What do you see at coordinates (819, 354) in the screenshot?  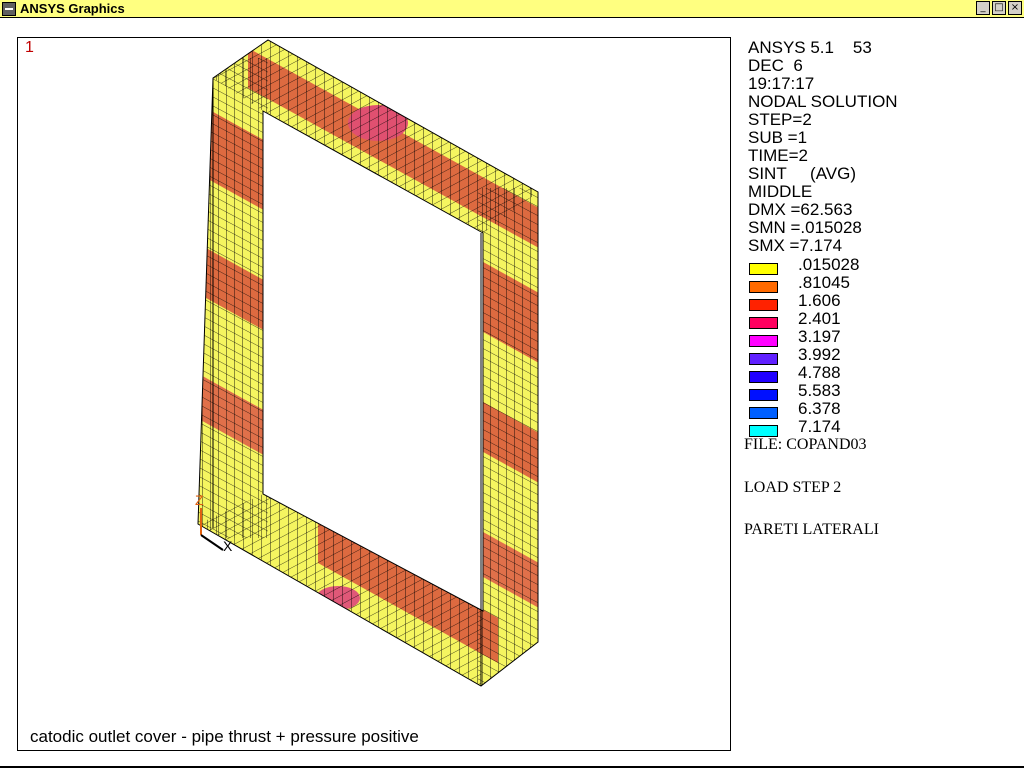 I see `legend-value: 3.992` at bounding box center [819, 354].